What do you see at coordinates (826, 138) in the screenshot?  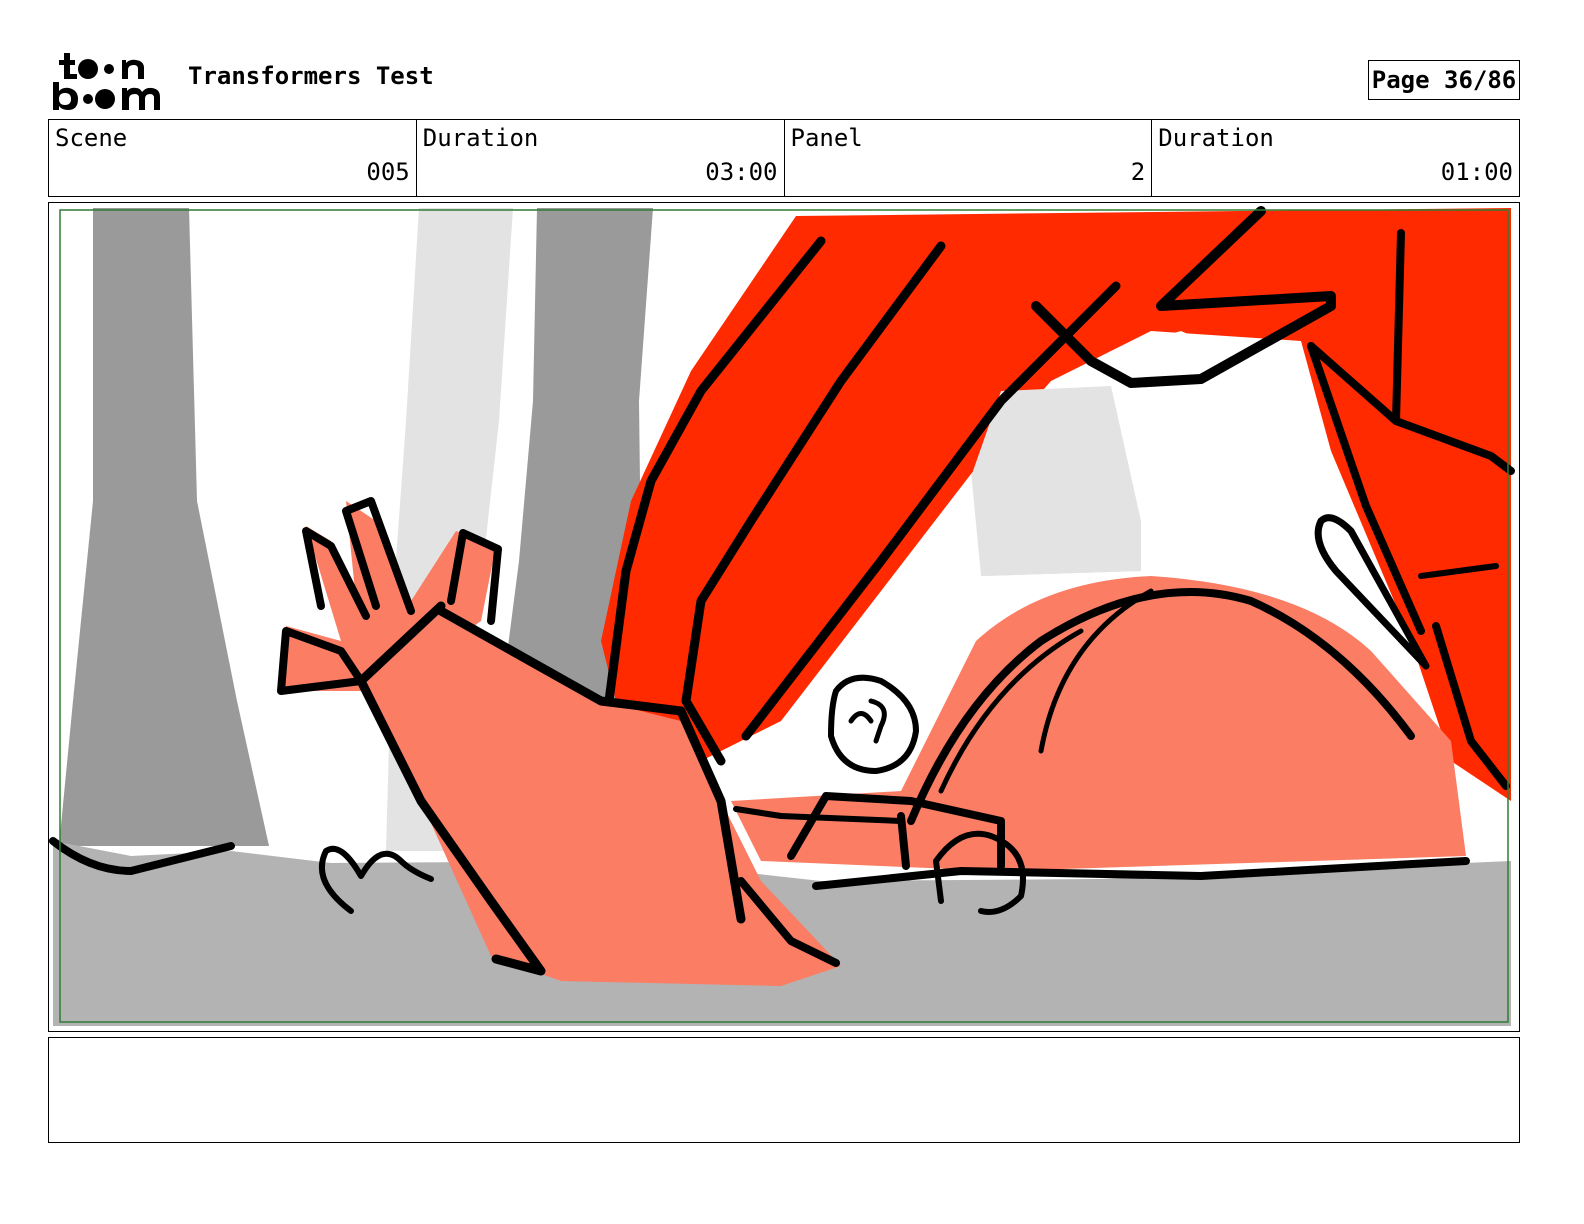 I see `panel-label: Panel` at bounding box center [826, 138].